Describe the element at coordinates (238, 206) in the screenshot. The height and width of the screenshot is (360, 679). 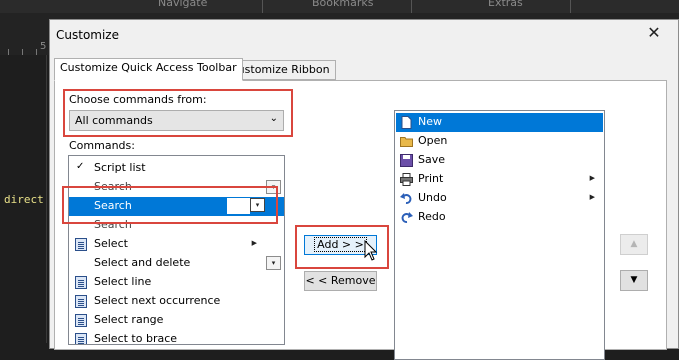
I see `inline-field` at that location.